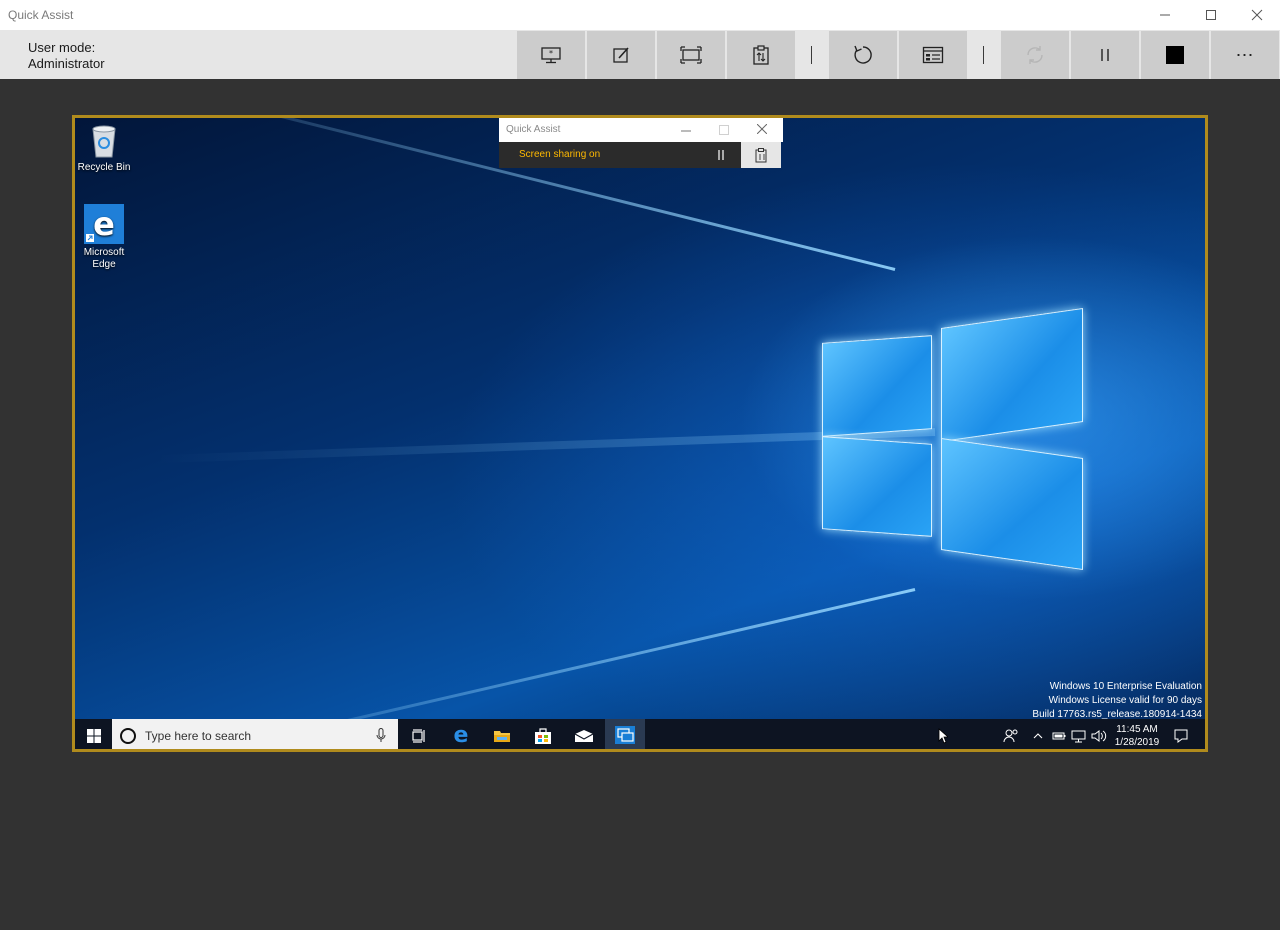 The width and height of the screenshot is (1280, 930). I want to click on svg-text: e, so click(104, 224).